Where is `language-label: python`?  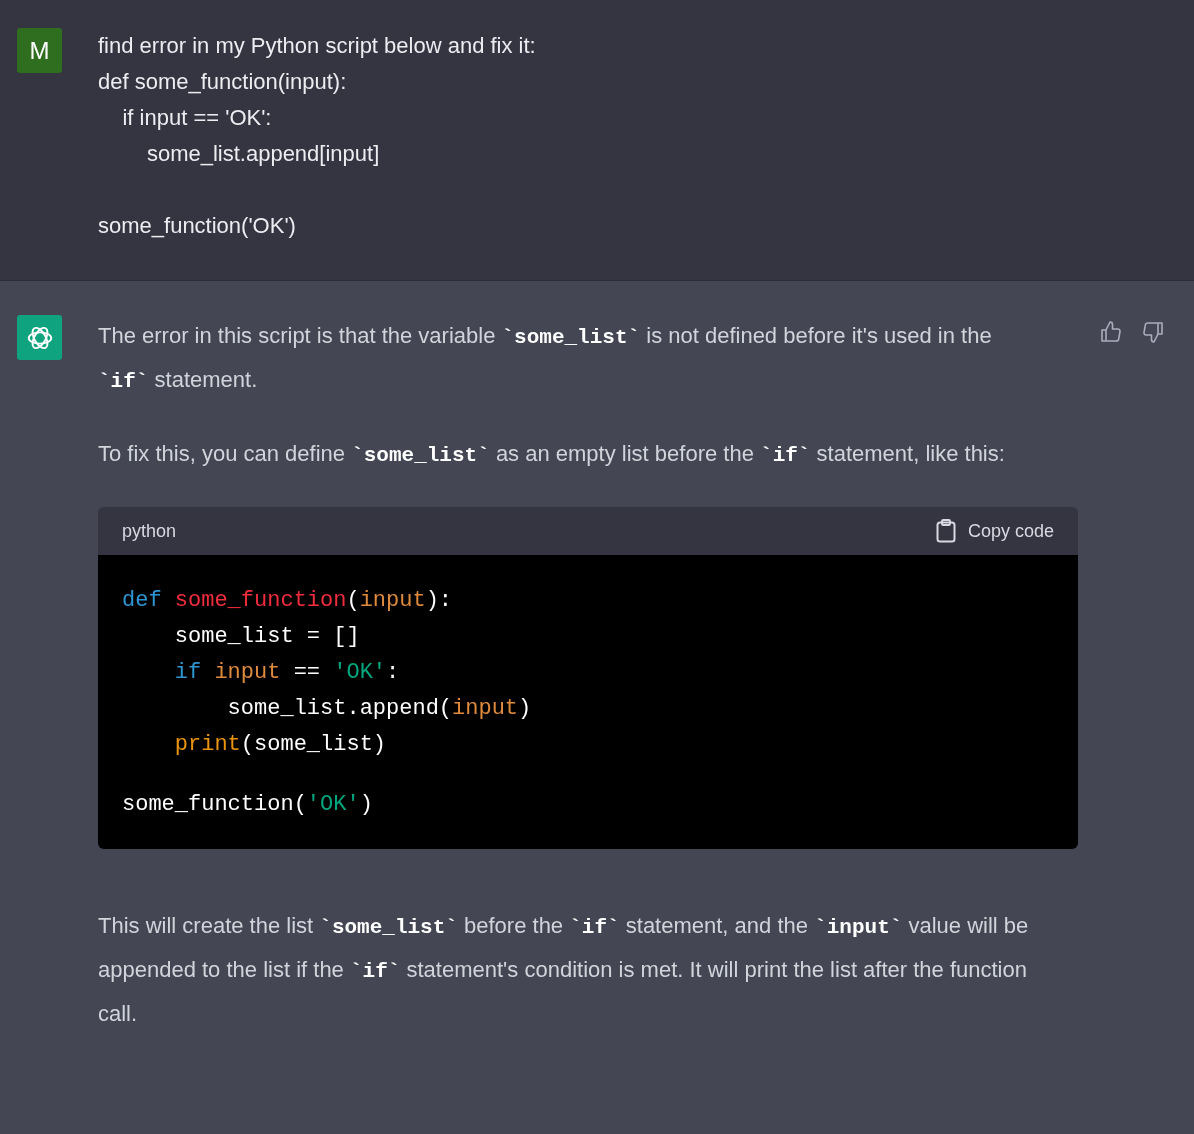 language-label: python is located at coordinates (149, 531).